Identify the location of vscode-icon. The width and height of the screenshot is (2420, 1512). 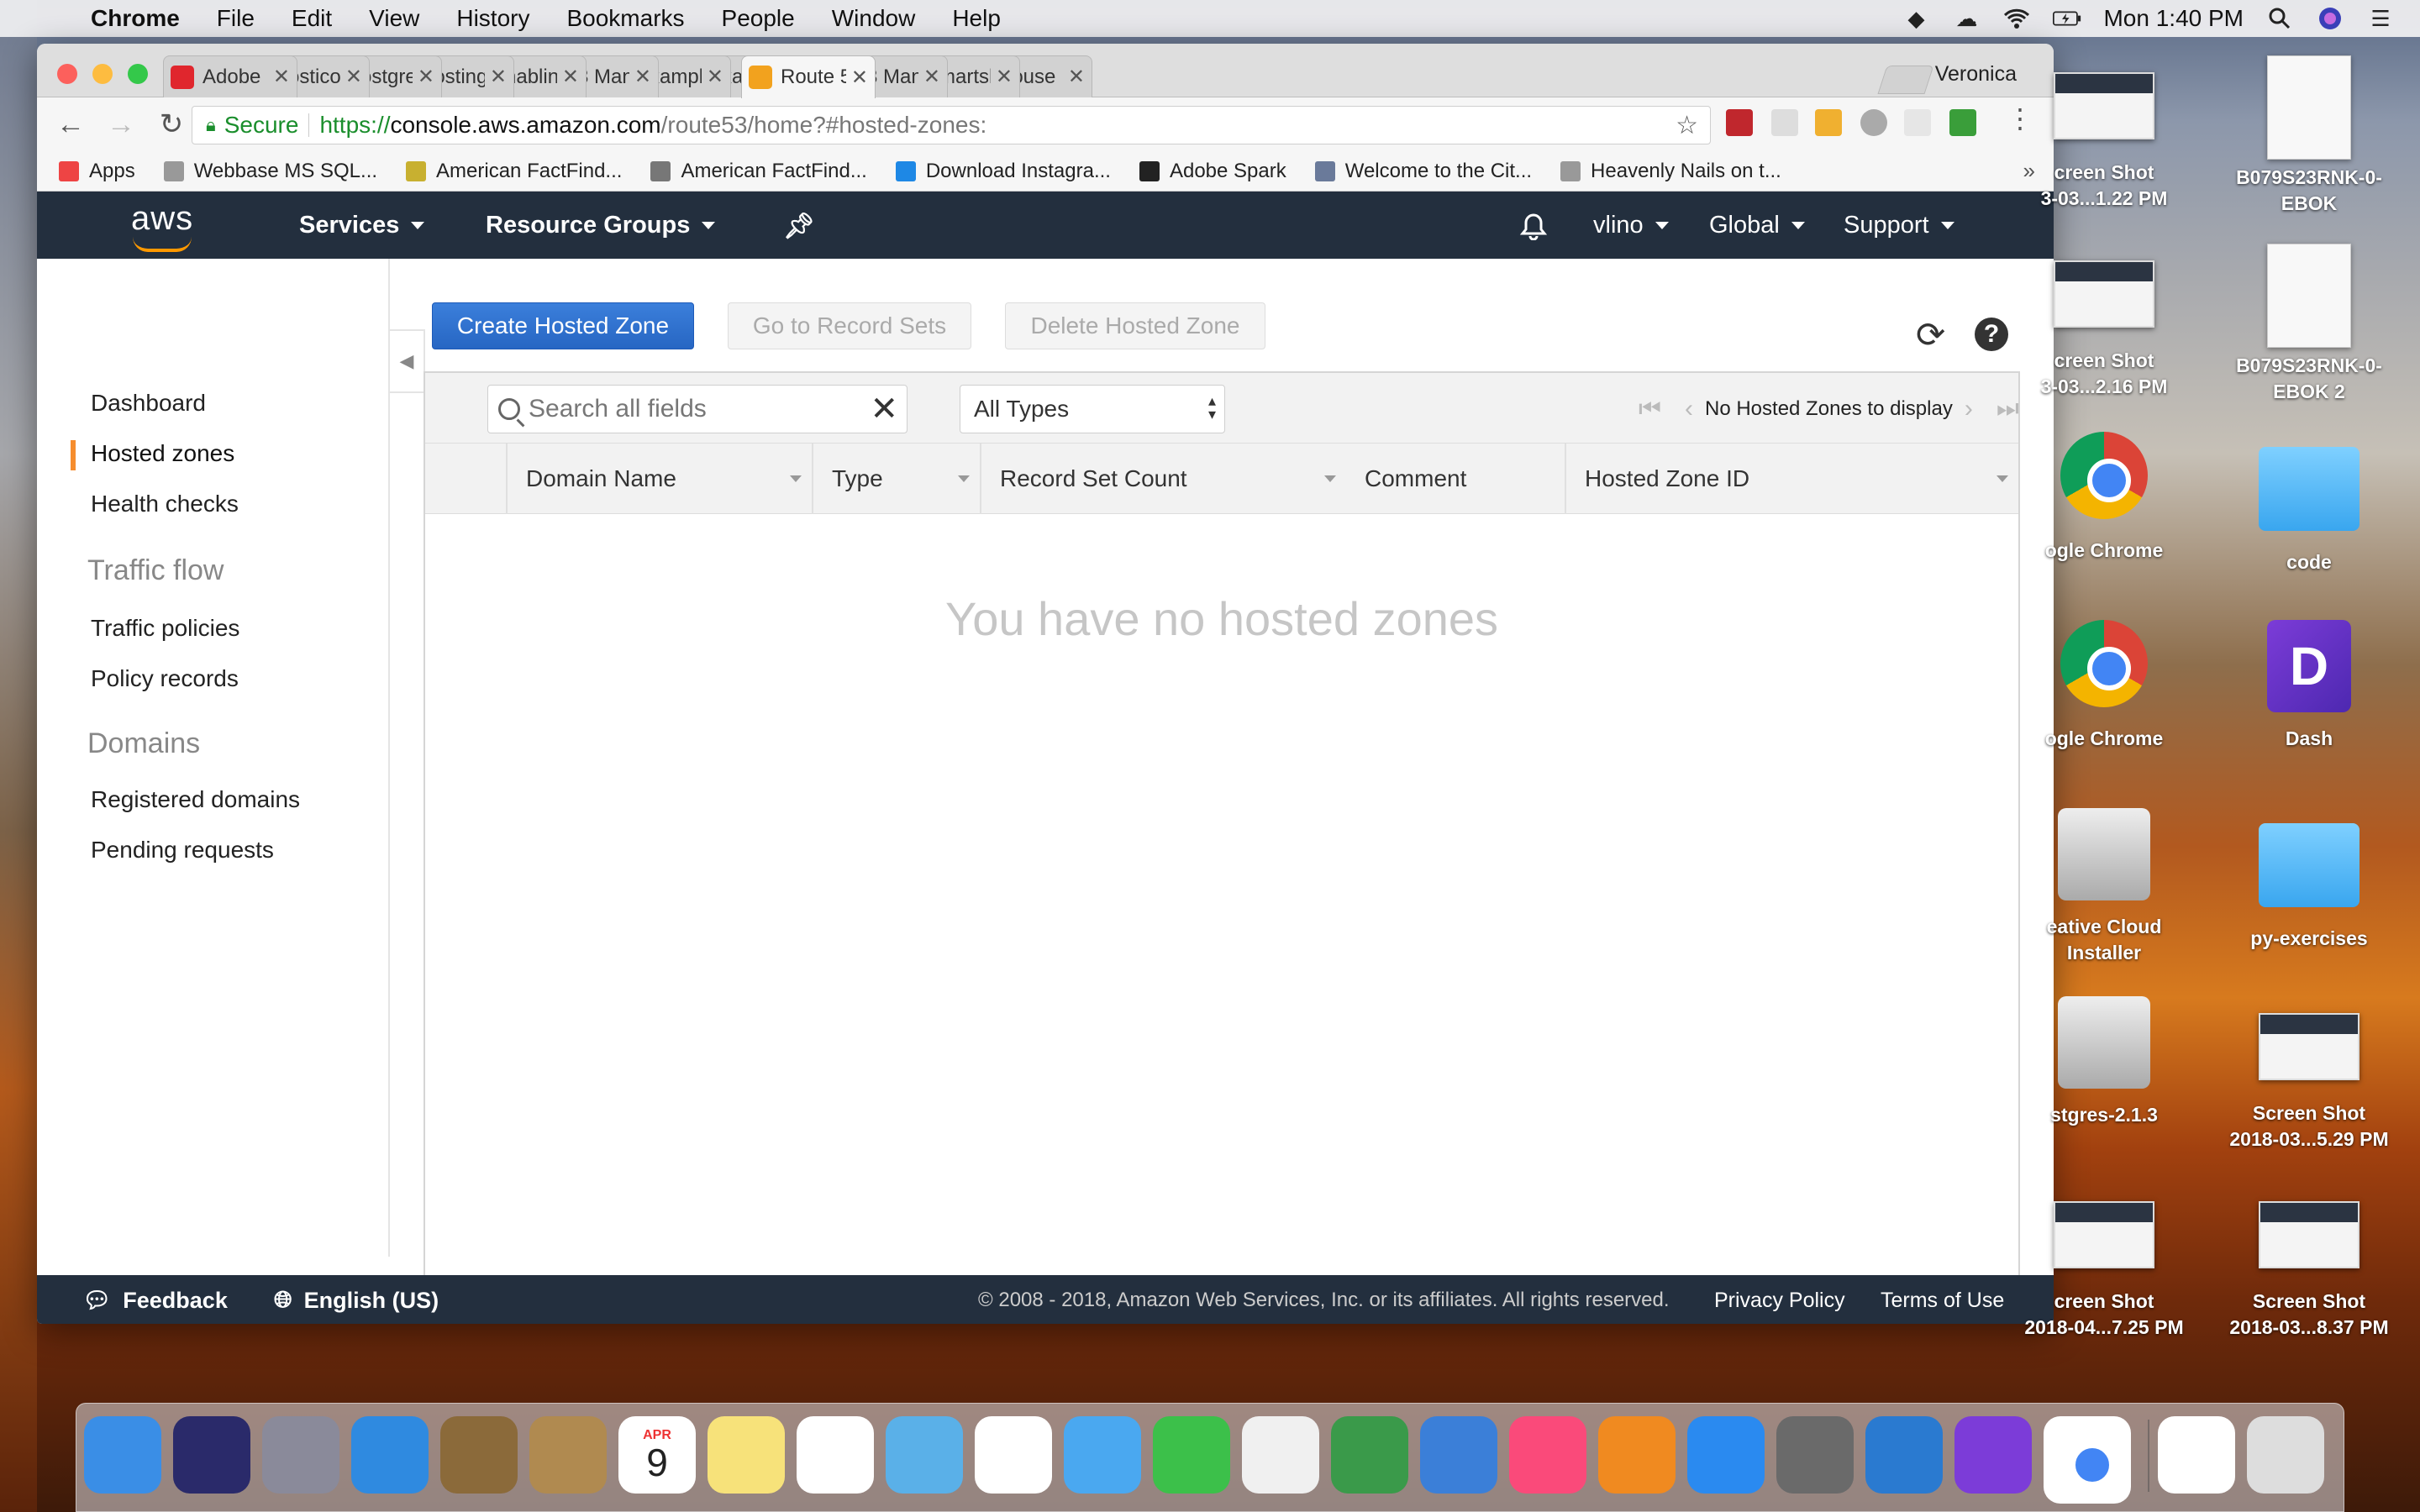
(1904, 1455).